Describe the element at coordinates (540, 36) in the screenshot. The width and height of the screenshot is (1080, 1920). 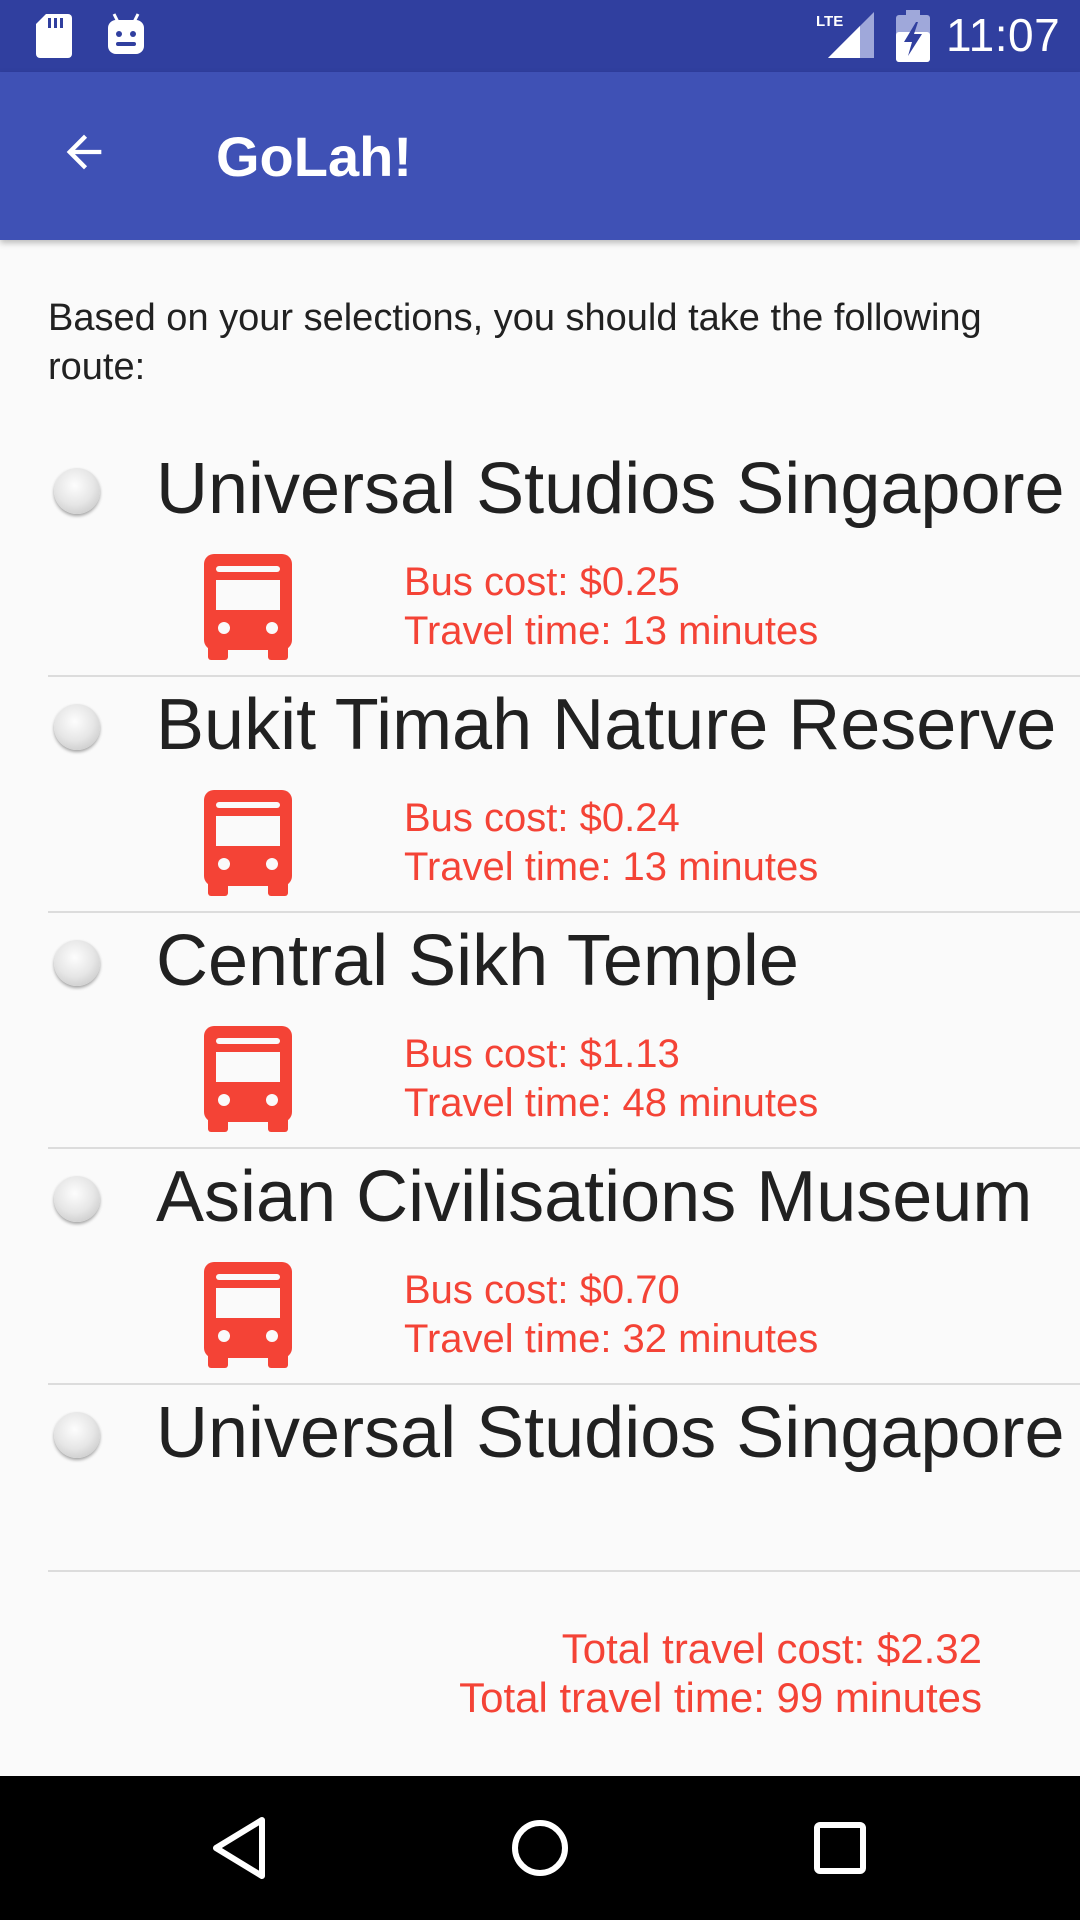
I see `status-bar: LTE 11:07` at that location.